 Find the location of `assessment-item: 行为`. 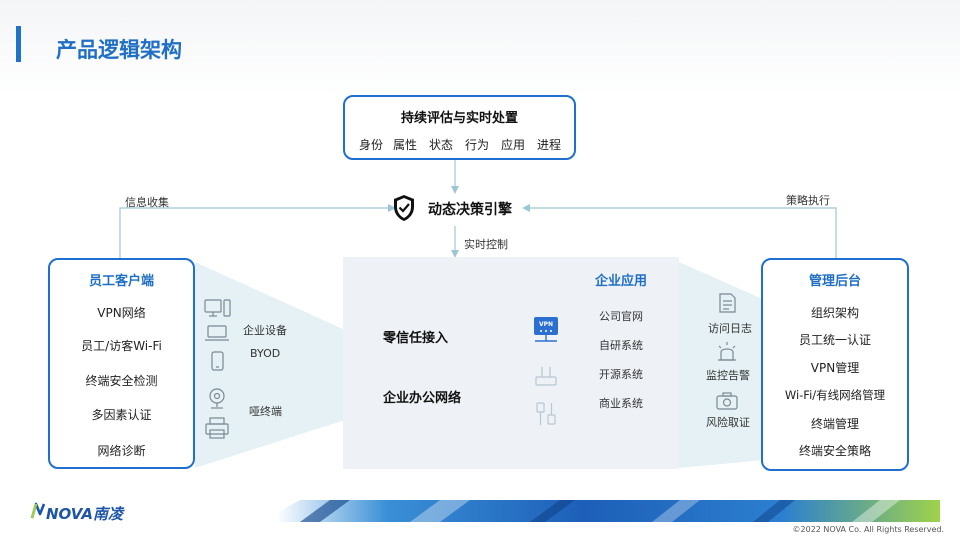

assessment-item: 行为 is located at coordinates (477, 145).